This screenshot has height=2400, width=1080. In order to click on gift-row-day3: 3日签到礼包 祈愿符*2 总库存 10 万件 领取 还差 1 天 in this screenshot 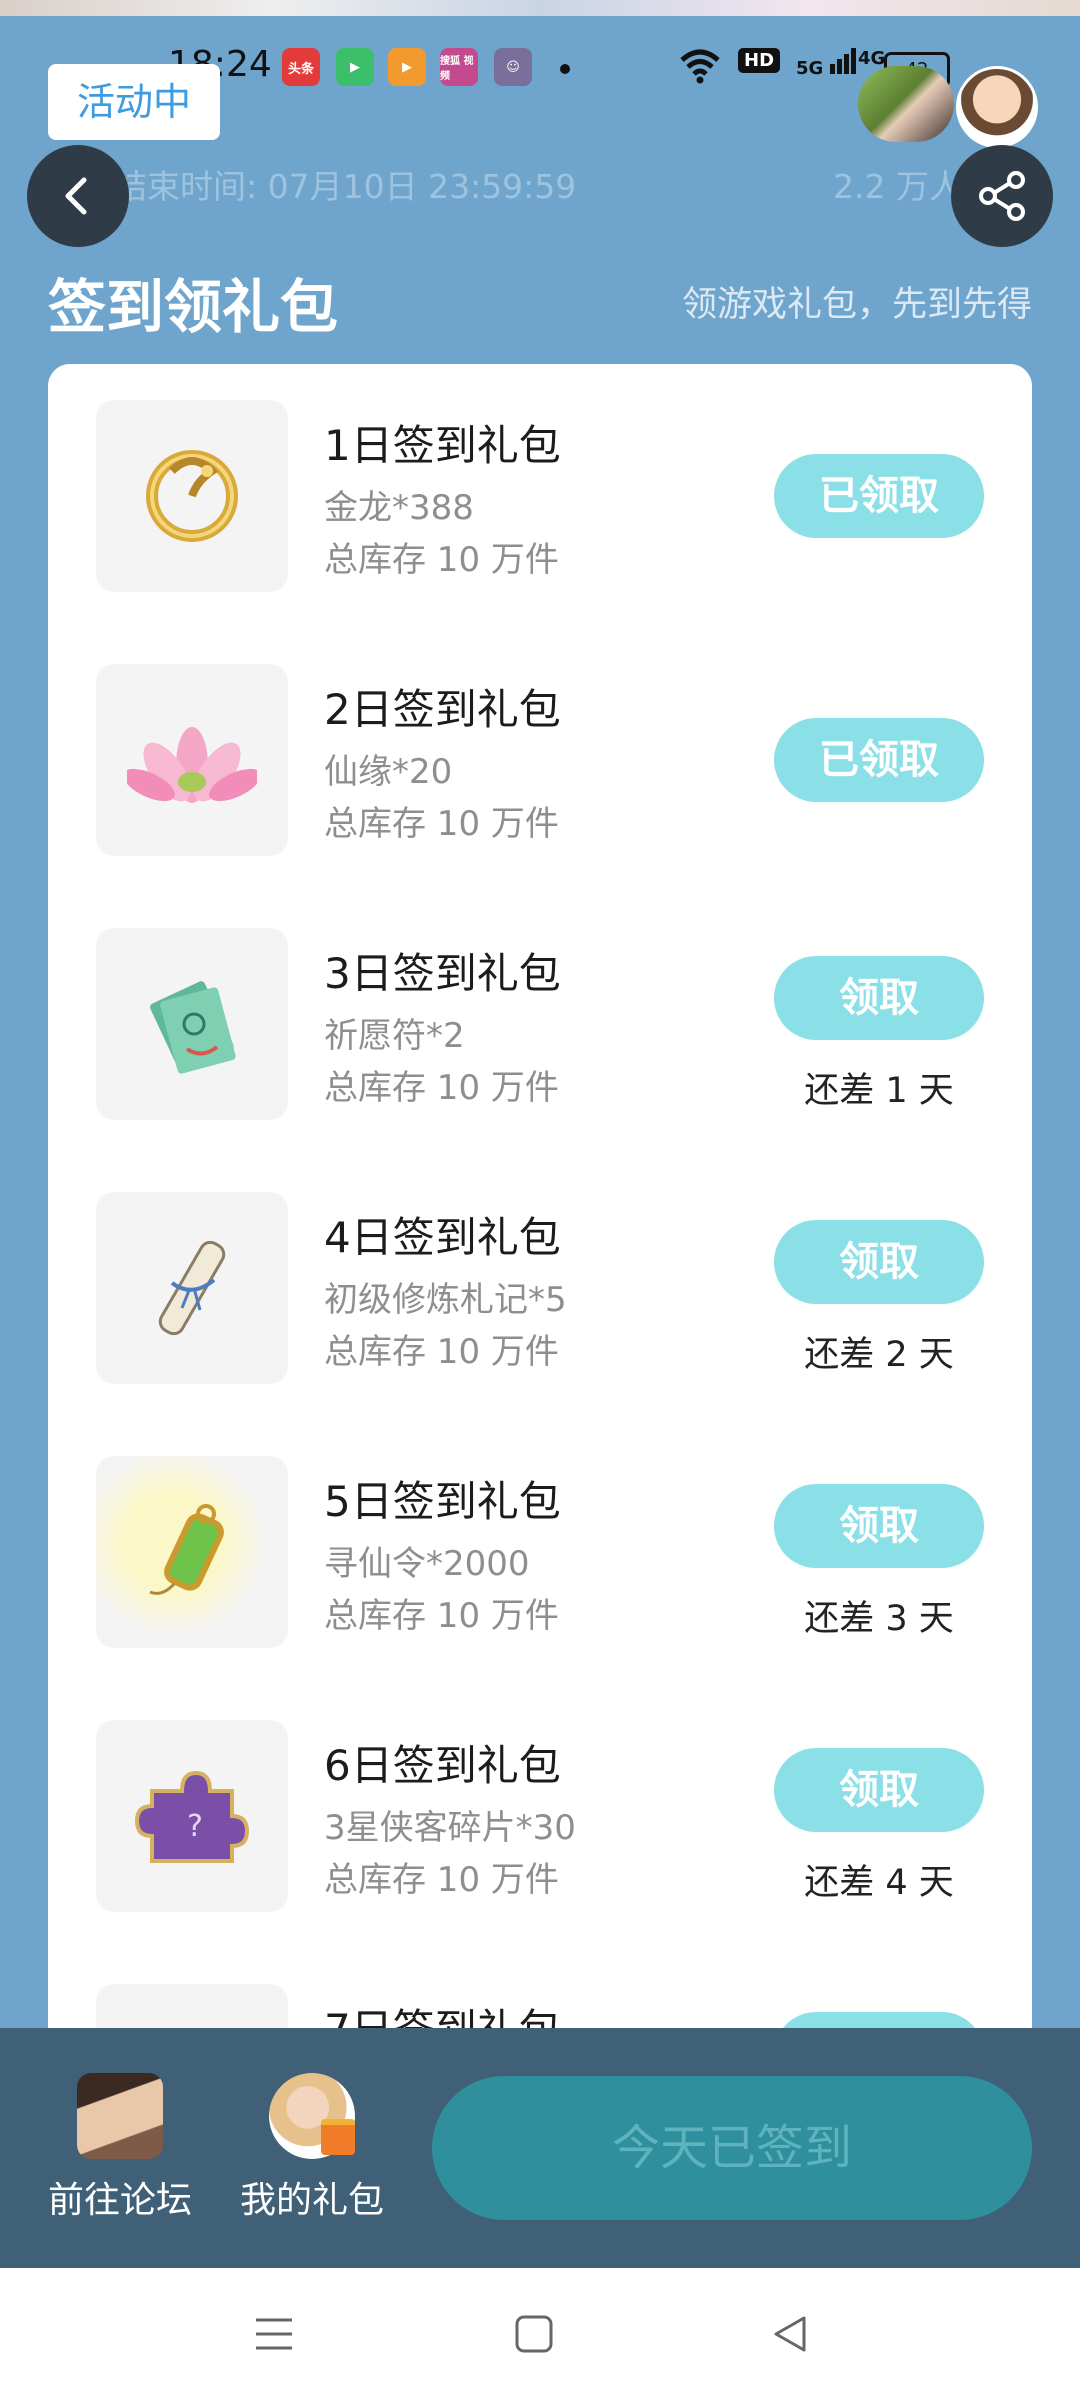, I will do `click(540, 1024)`.